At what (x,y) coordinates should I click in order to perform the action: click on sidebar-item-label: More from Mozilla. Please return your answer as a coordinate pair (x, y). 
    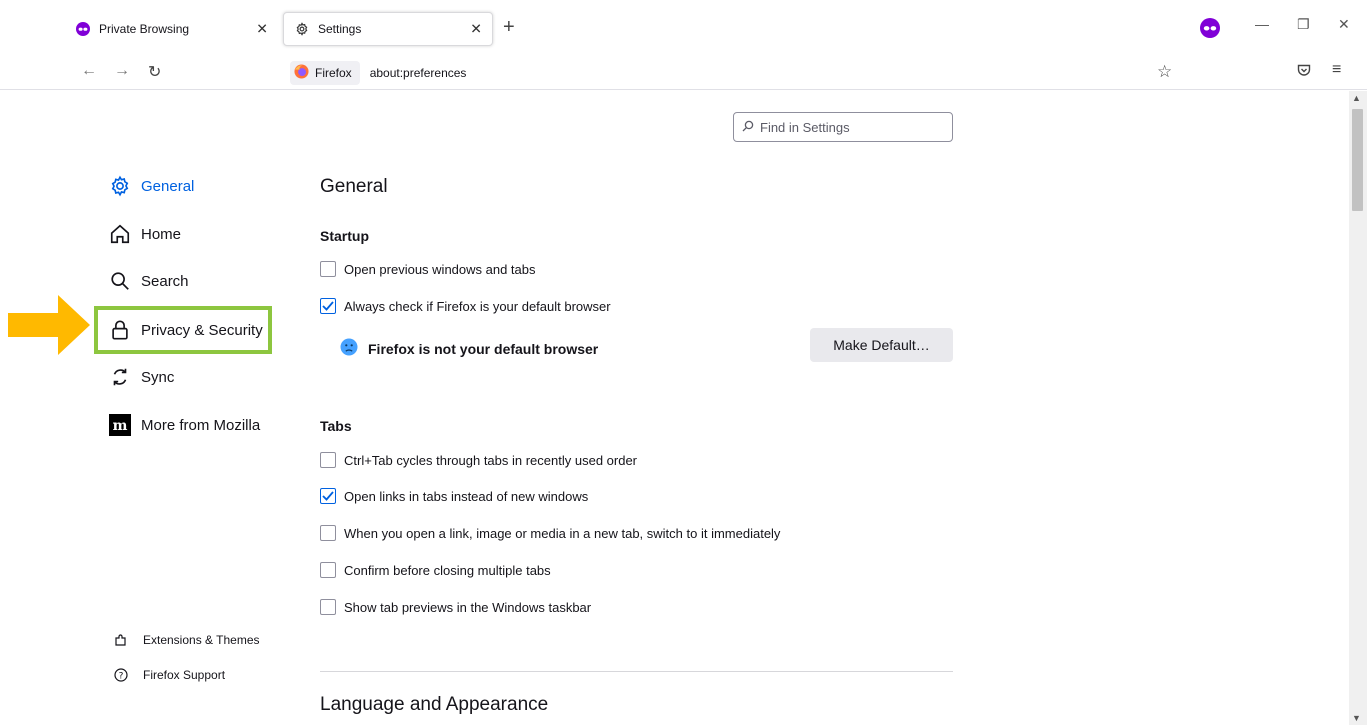
    Looking at the image, I should click on (201, 425).